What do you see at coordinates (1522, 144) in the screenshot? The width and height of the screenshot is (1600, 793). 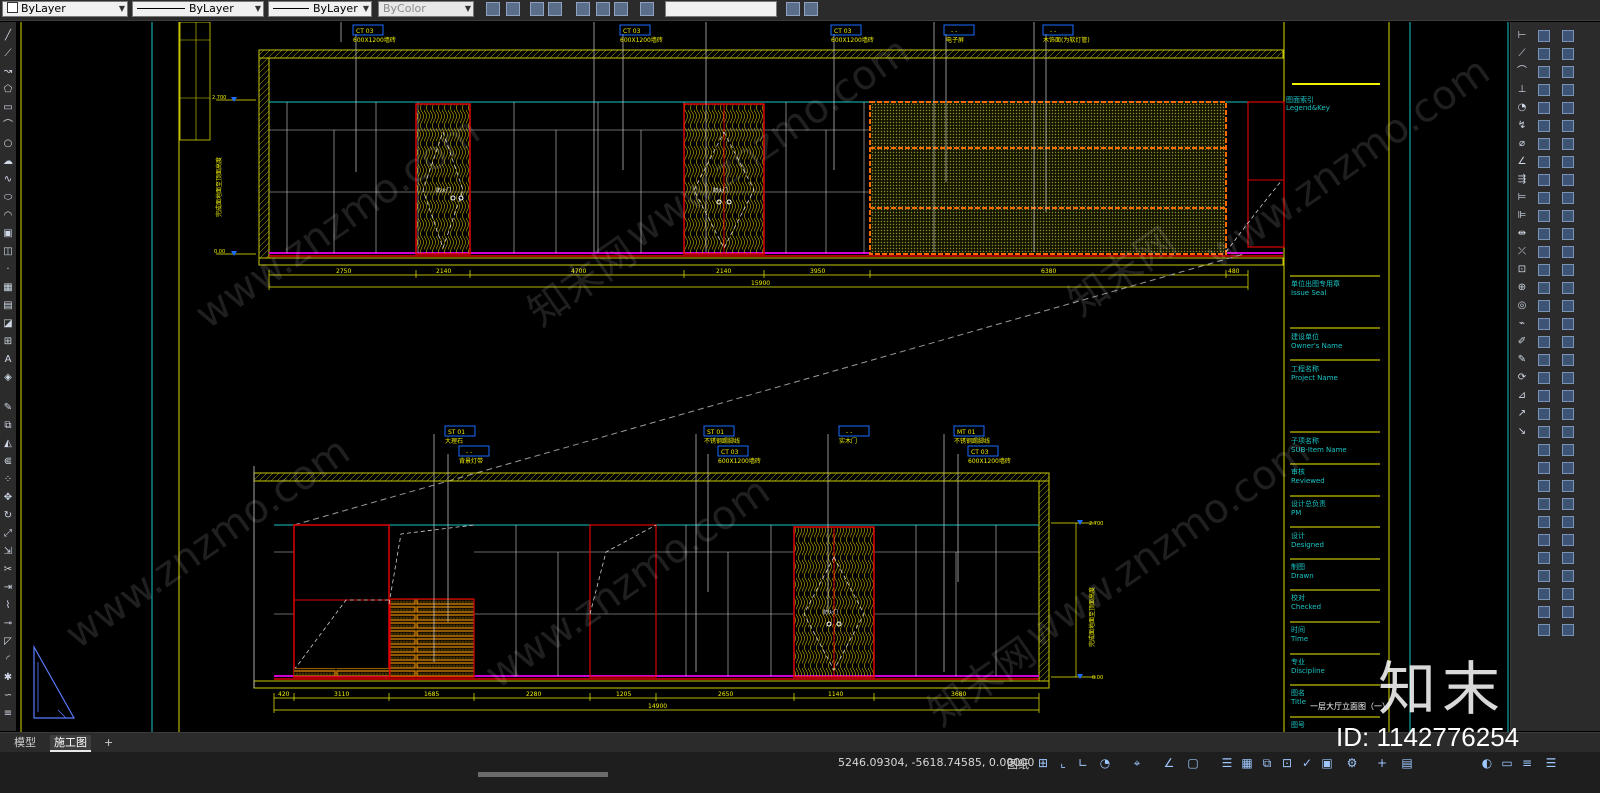 I see `diameter-icon: ⌀` at bounding box center [1522, 144].